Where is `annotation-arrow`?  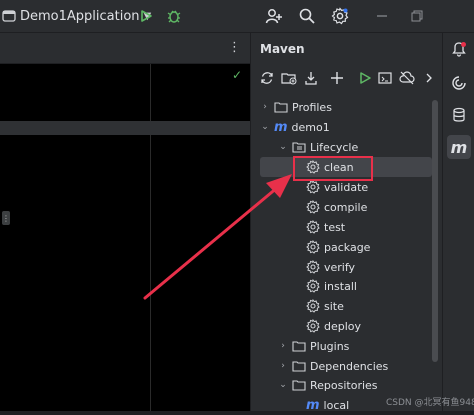 annotation-arrow is located at coordinates (217, 237).